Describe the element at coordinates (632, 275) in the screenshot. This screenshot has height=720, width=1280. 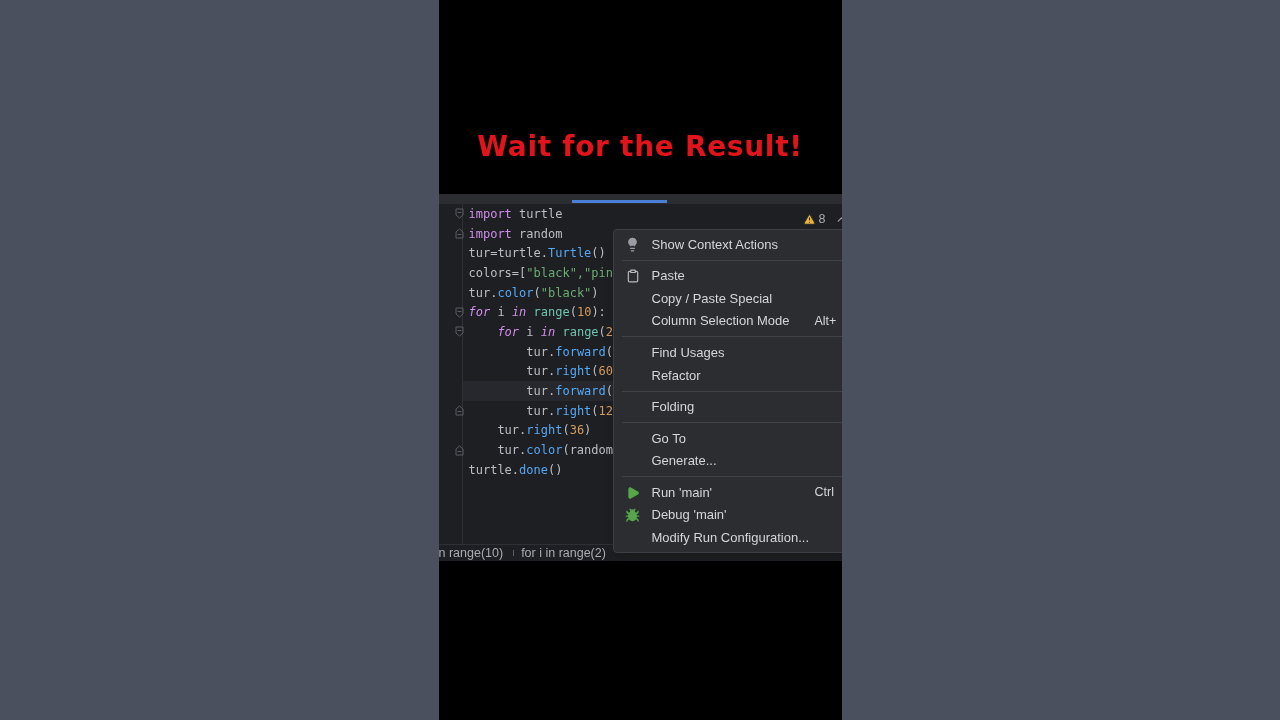
I see `clipboard-icon` at that location.